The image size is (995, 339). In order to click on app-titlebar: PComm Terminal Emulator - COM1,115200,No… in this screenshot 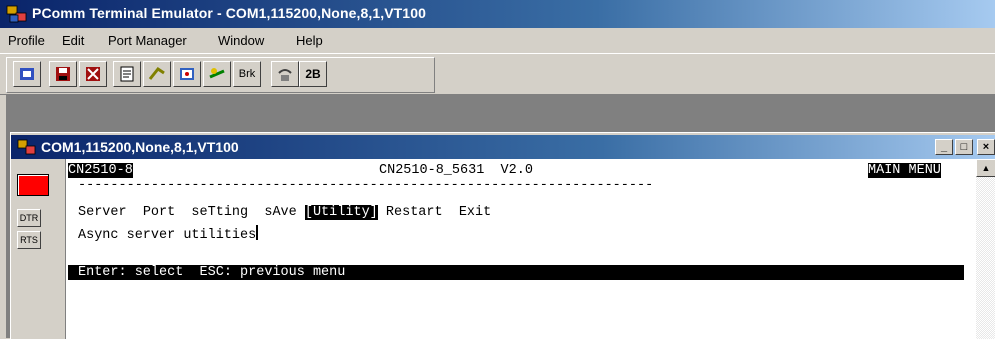, I will do `click(497, 14)`.